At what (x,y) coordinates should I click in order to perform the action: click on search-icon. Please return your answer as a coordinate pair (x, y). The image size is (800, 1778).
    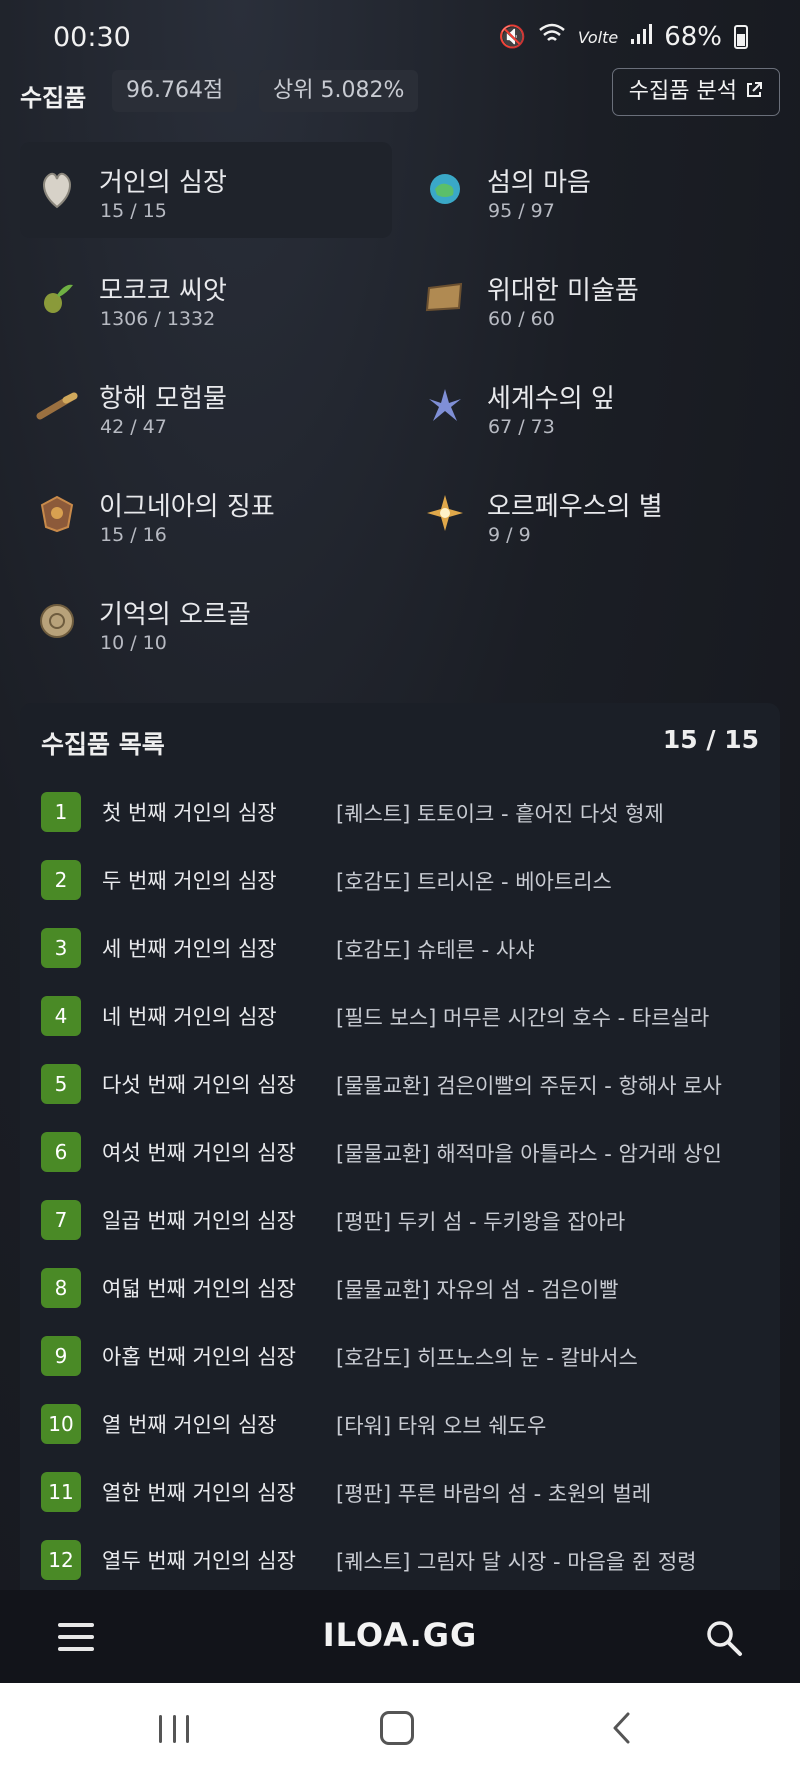
    Looking at the image, I should click on (724, 1638).